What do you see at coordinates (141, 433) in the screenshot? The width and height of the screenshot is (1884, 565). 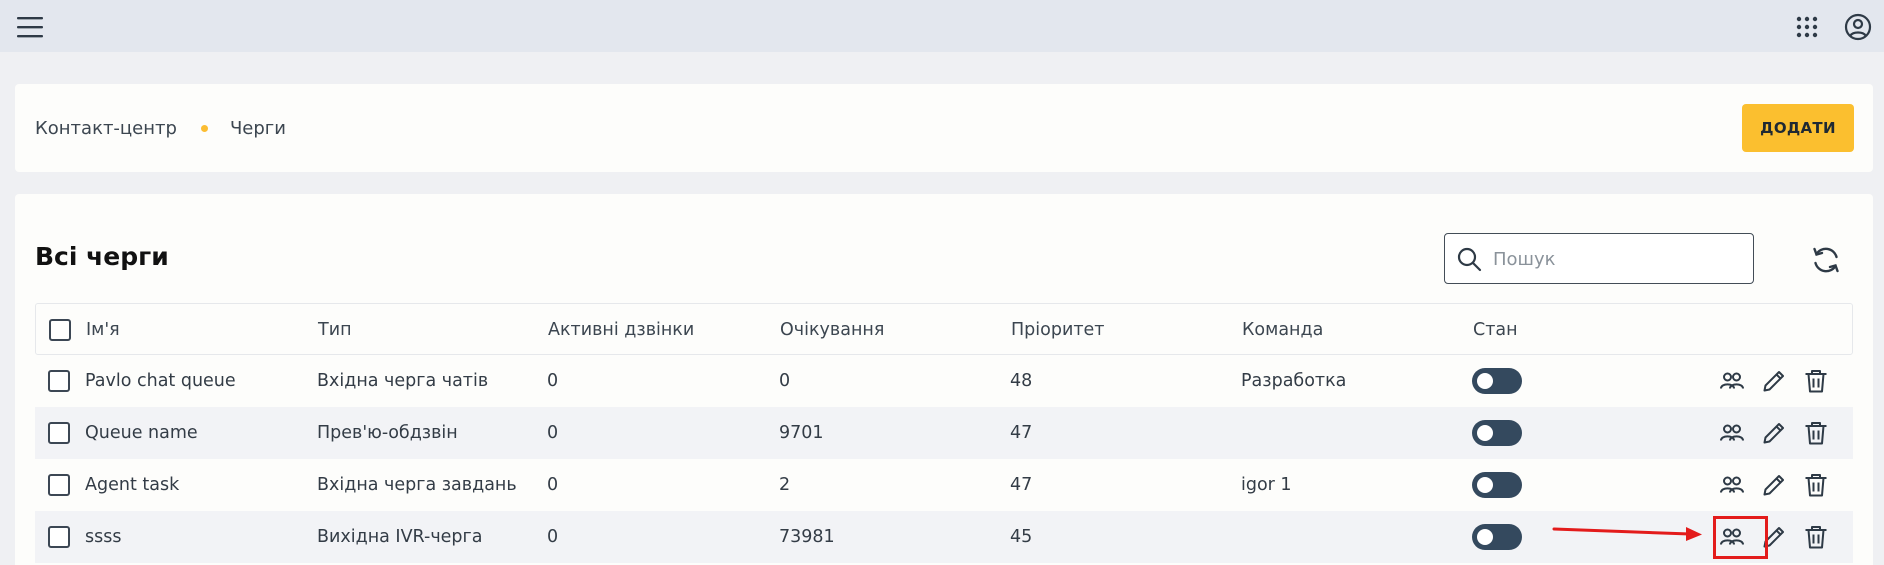 I see `queue-name: Queue name` at bounding box center [141, 433].